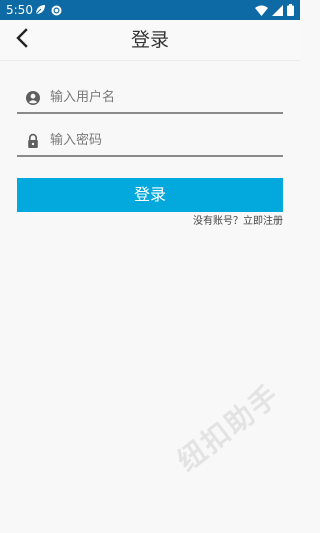 The image size is (320, 533). Describe the element at coordinates (40, 10) in the screenshot. I see `leaf-icon` at that location.